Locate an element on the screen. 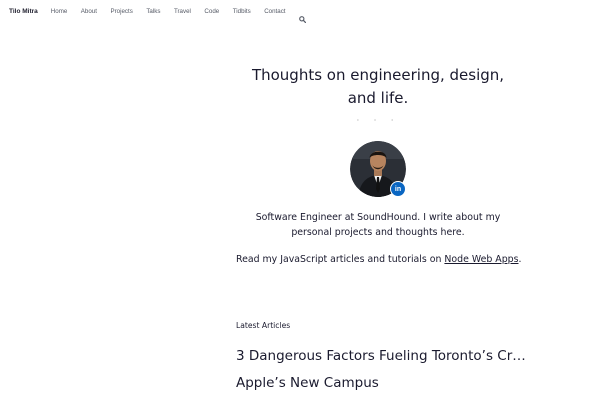 Image resolution: width=600 pixels, height=400 pixels. nav-link-talks: Talks is located at coordinates (153, 11).